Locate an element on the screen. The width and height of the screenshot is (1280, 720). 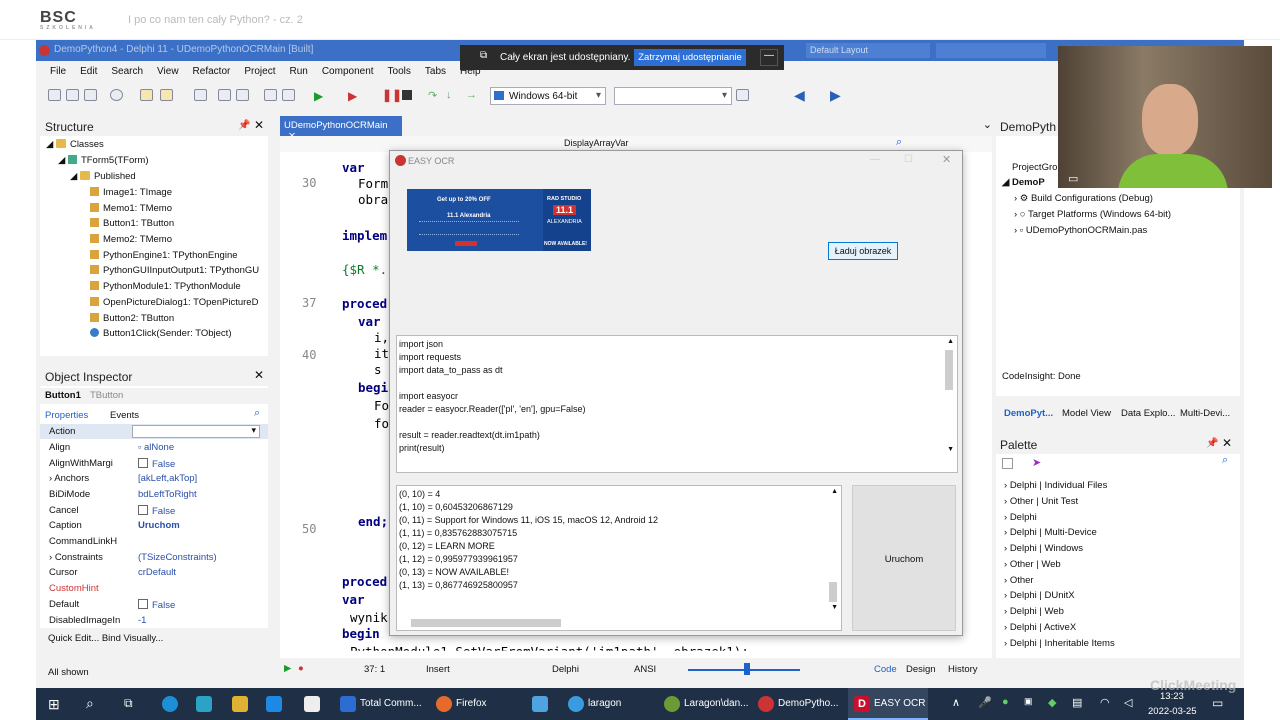
prop-value: -1 is located at coordinates (142, 620).